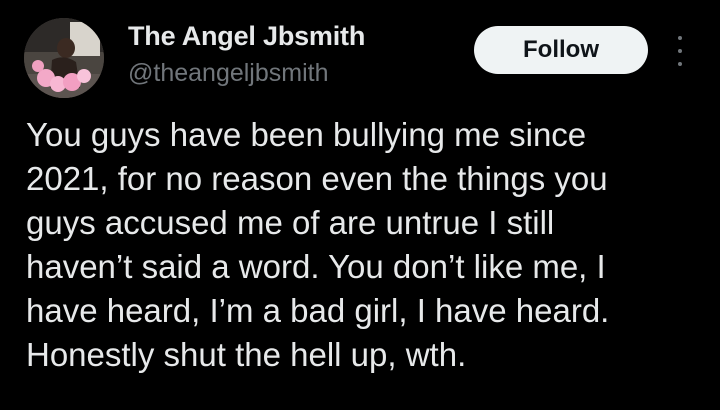 This screenshot has width=720, height=410. I want to click on follow-button: Follow, so click(561, 50).